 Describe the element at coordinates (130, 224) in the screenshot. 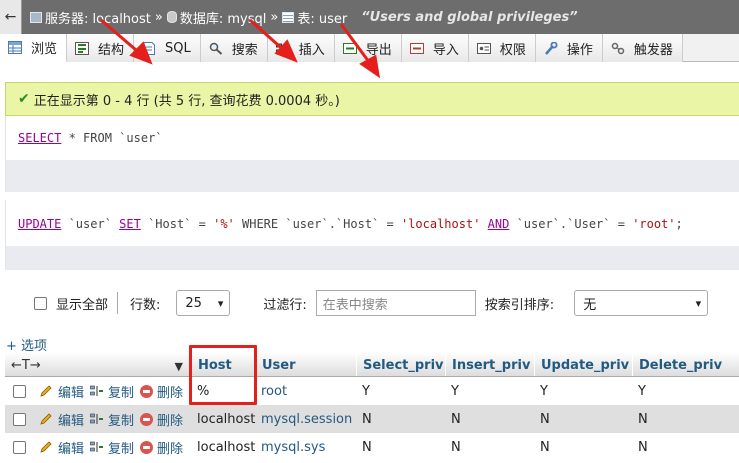

I see `sql-keyword: SET` at that location.